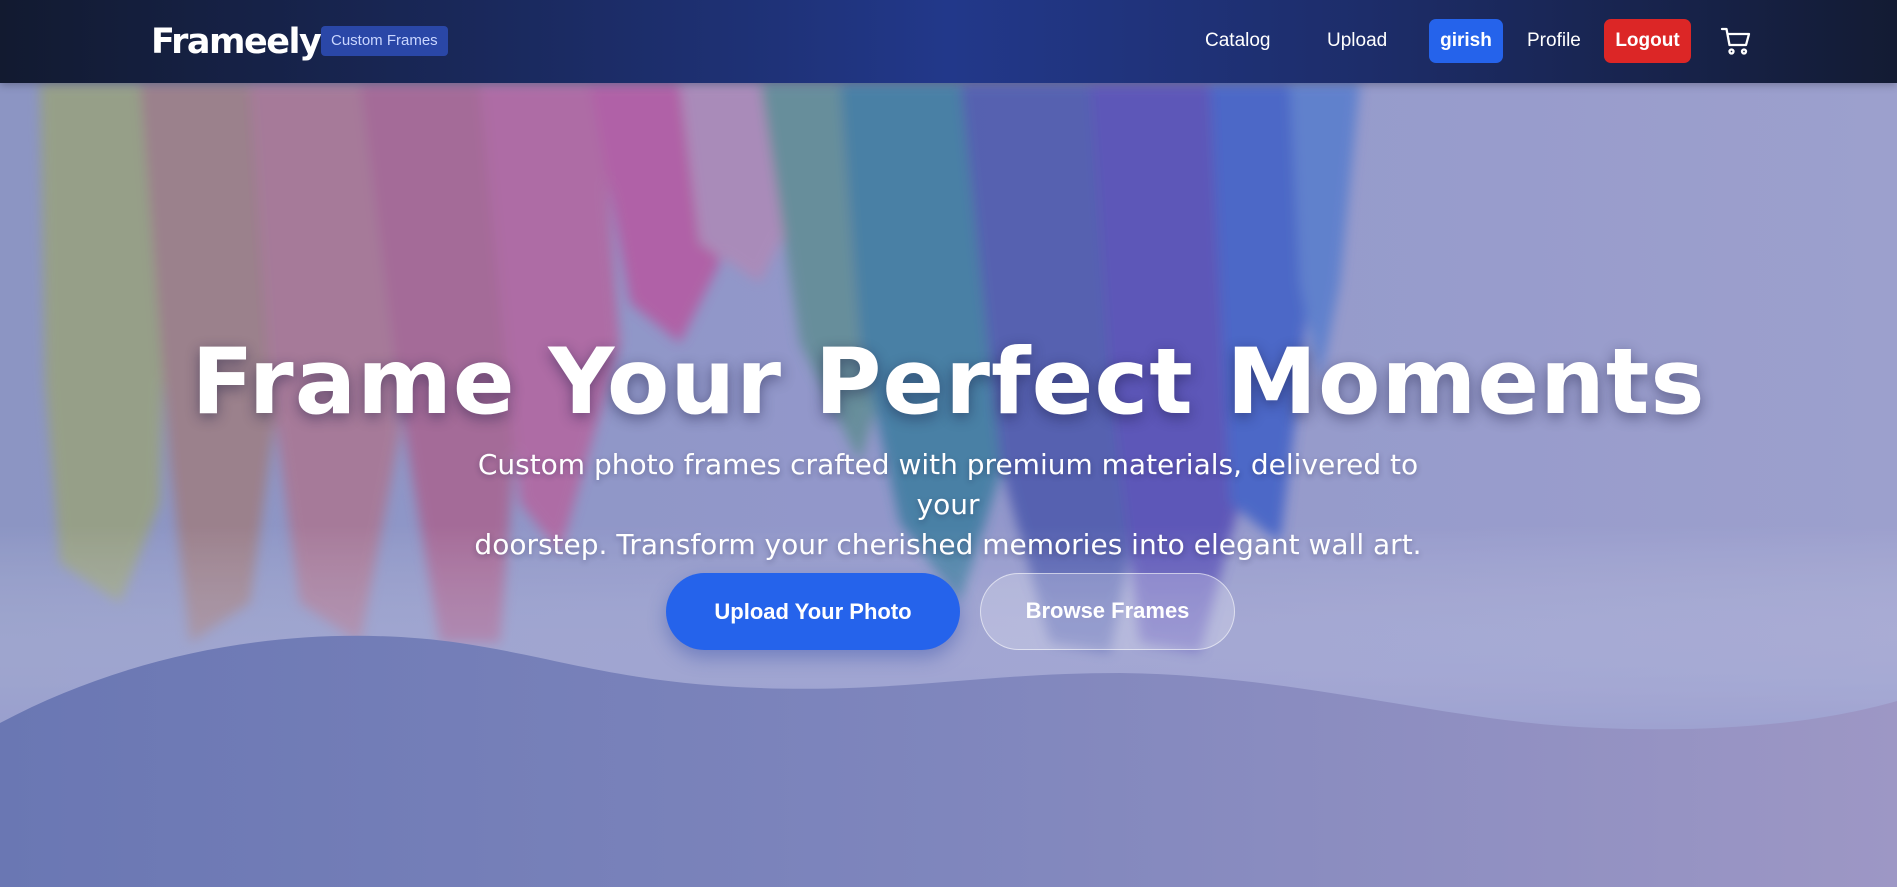 Image resolution: width=1897 pixels, height=887 pixels. What do you see at coordinates (1107, 611) in the screenshot?
I see `browse-frames-button: Browse Frames` at bounding box center [1107, 611].